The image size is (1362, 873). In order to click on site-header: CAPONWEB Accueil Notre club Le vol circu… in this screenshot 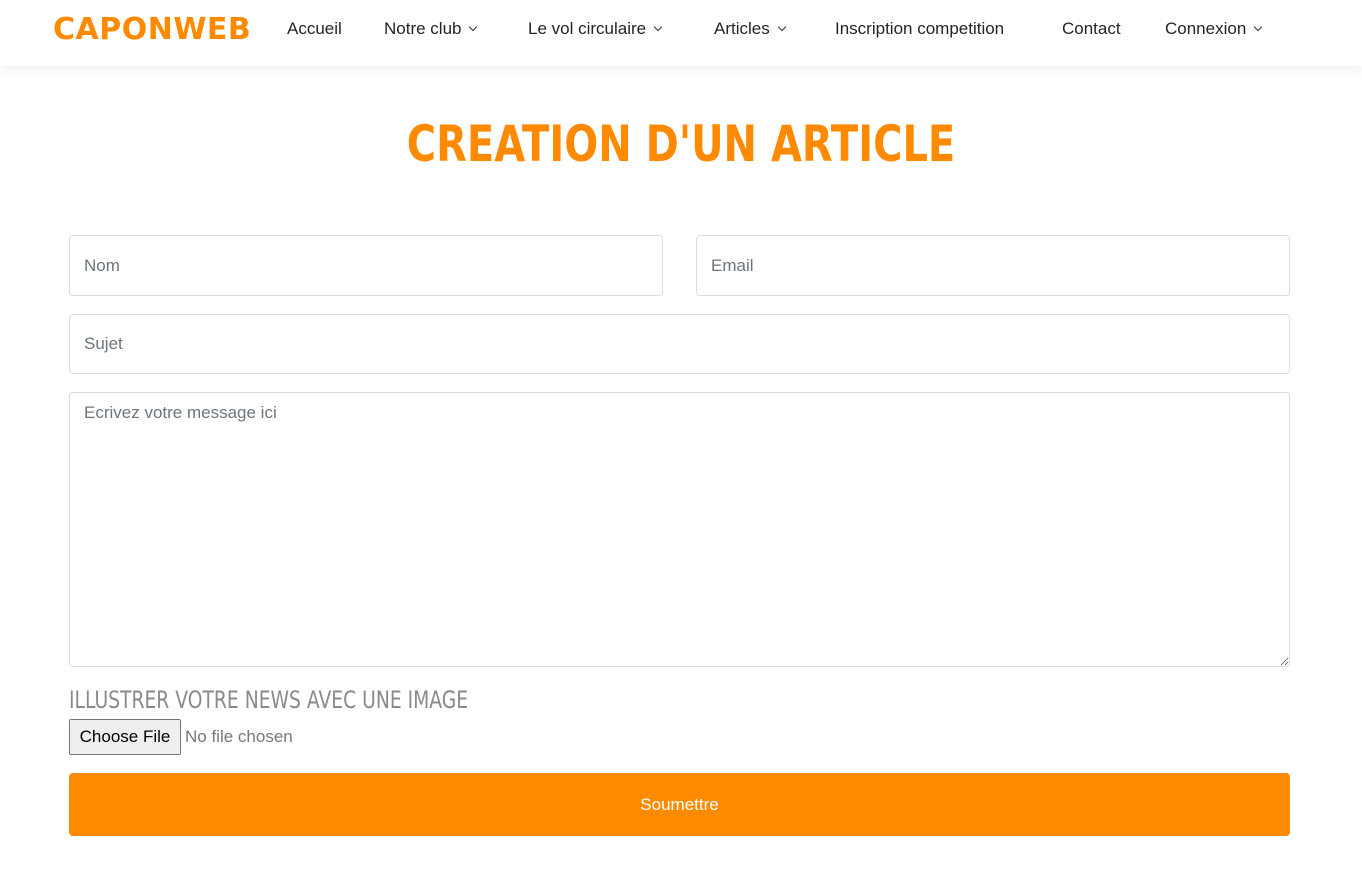, I will do `click(681, 33)`.